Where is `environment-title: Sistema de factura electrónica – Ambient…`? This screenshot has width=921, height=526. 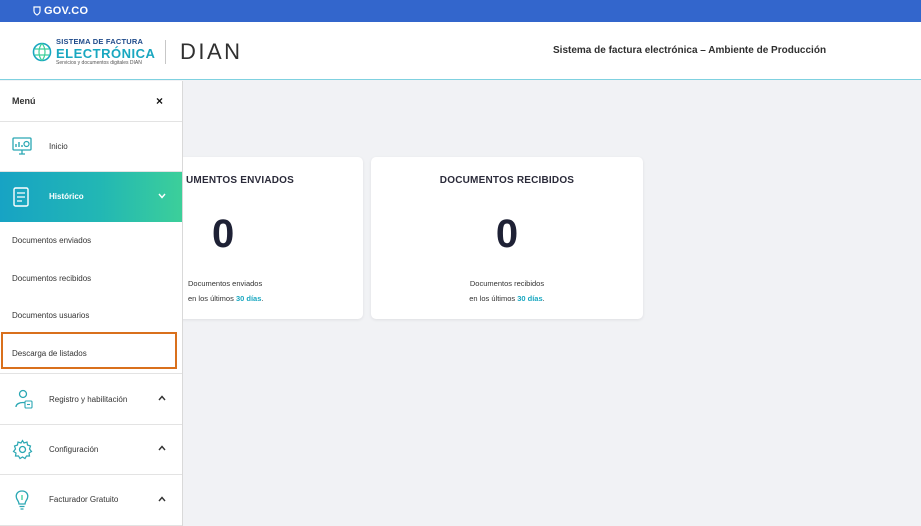
environment-title: Sistema de factura electrónica – Ambient… is located at coordinates (690, 50).